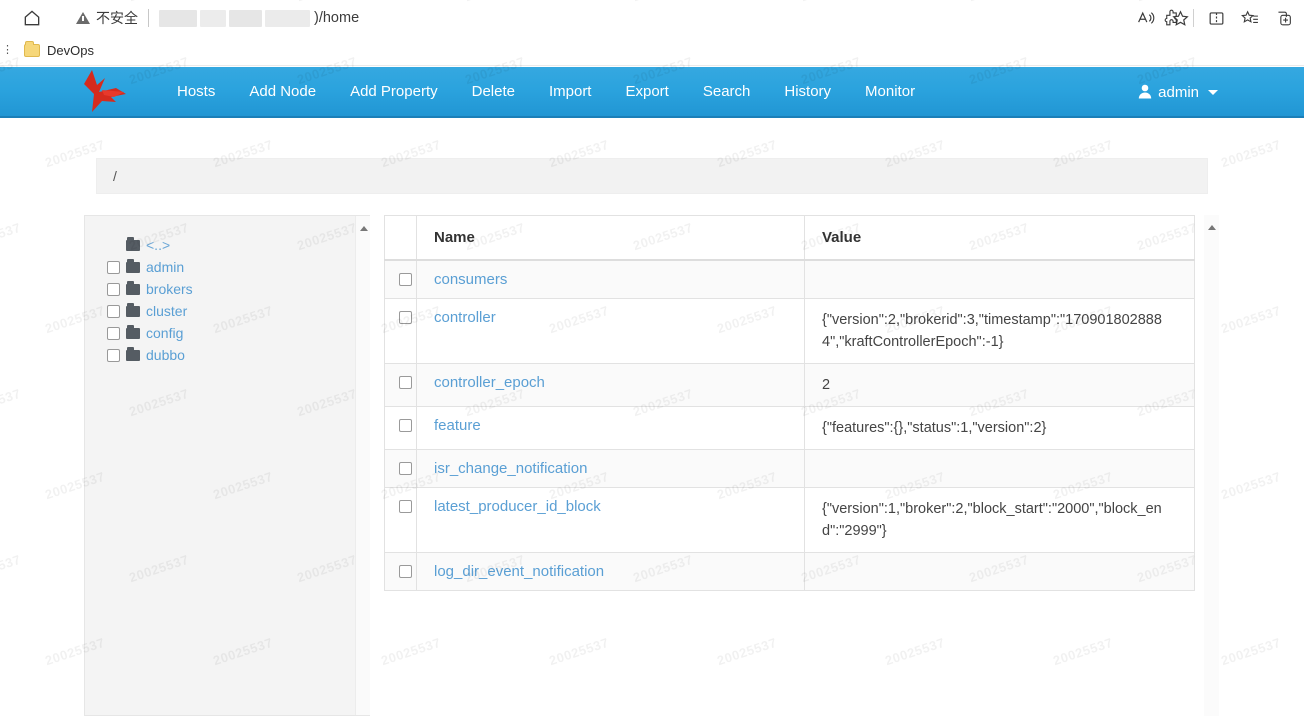 The image size is (1304, 716). I want to click on toolbar-divider, so click(1193, 18).